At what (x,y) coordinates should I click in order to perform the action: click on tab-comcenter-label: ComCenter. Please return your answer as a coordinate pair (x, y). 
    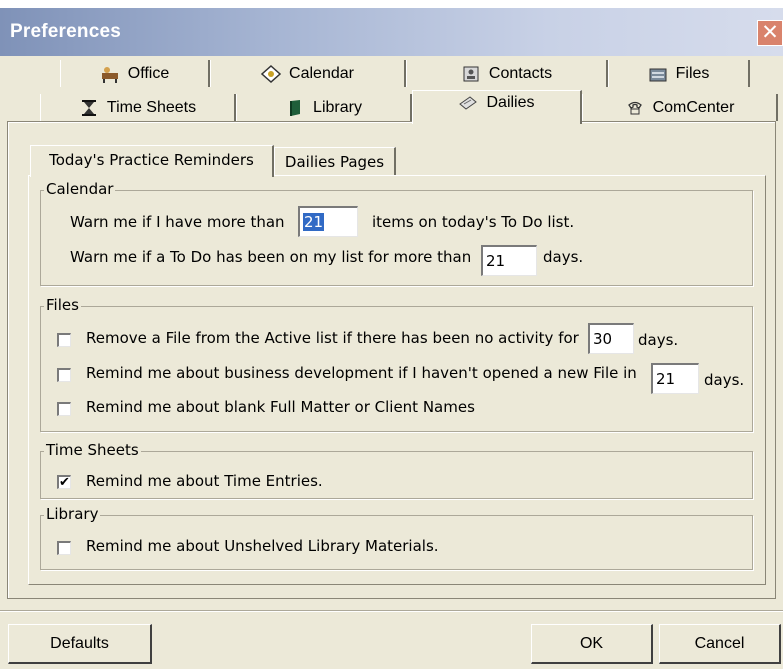
    Looking at the image, I should click on (693, 107).